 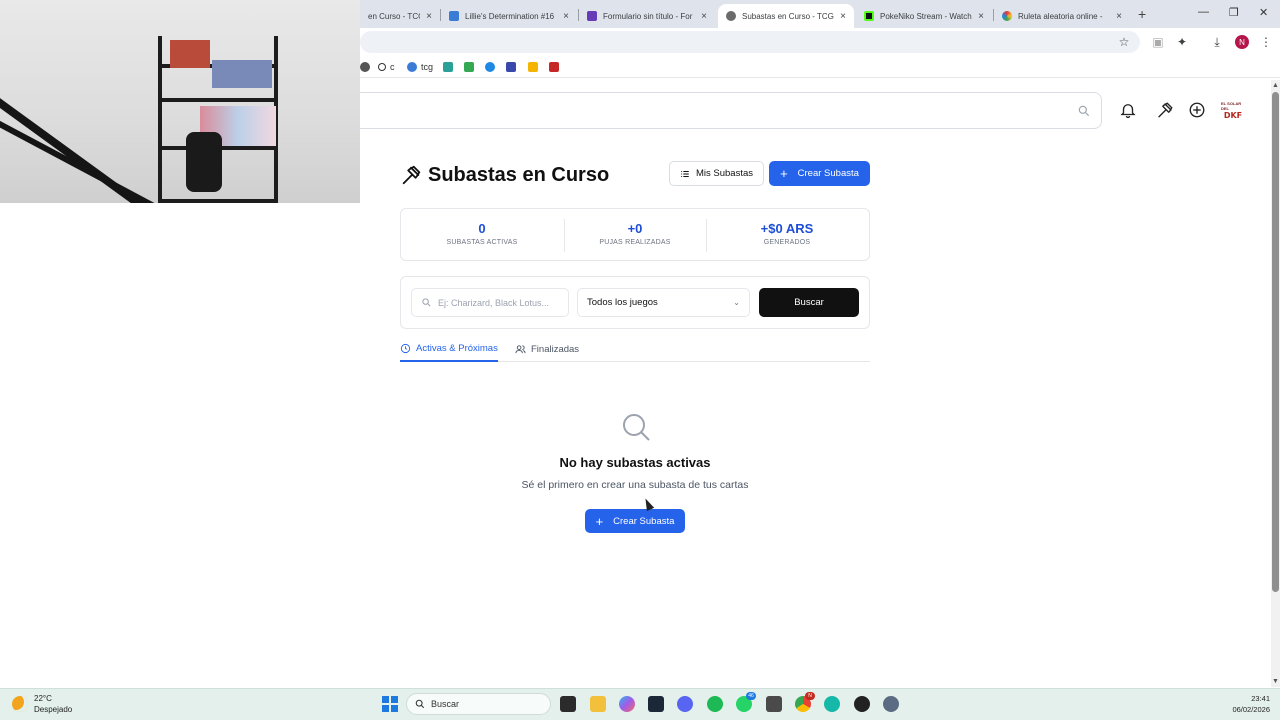 I want to click on menu-dots-icon: ⋮, so click(x=1266, y=42).